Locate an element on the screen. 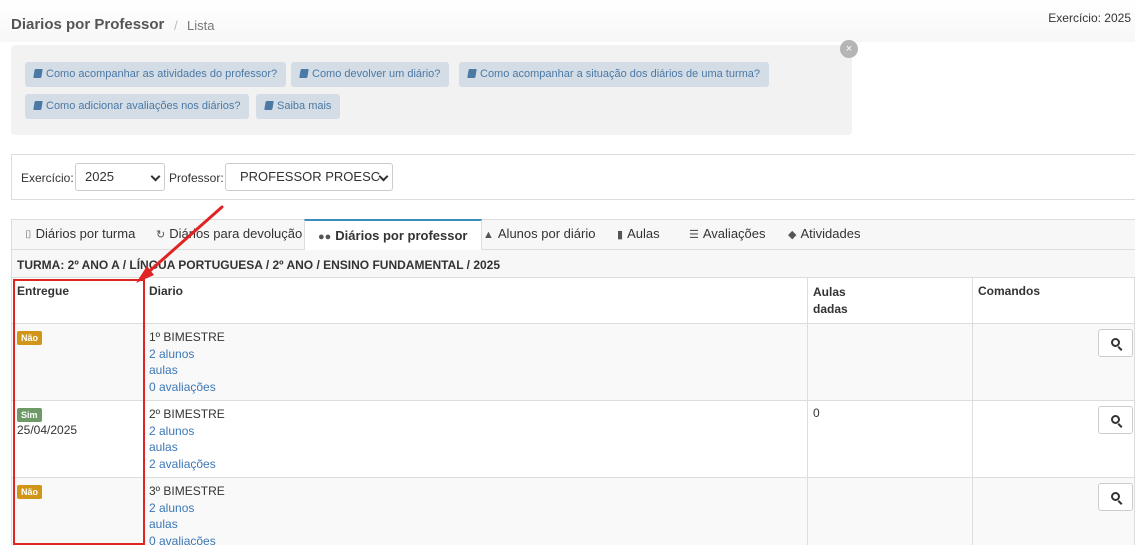 This screenshot has width=1135, height=545. diario-cell: 3º BIMESTRE 2 alunos aulas 0 avaliações is located at coordinates (475, 511).